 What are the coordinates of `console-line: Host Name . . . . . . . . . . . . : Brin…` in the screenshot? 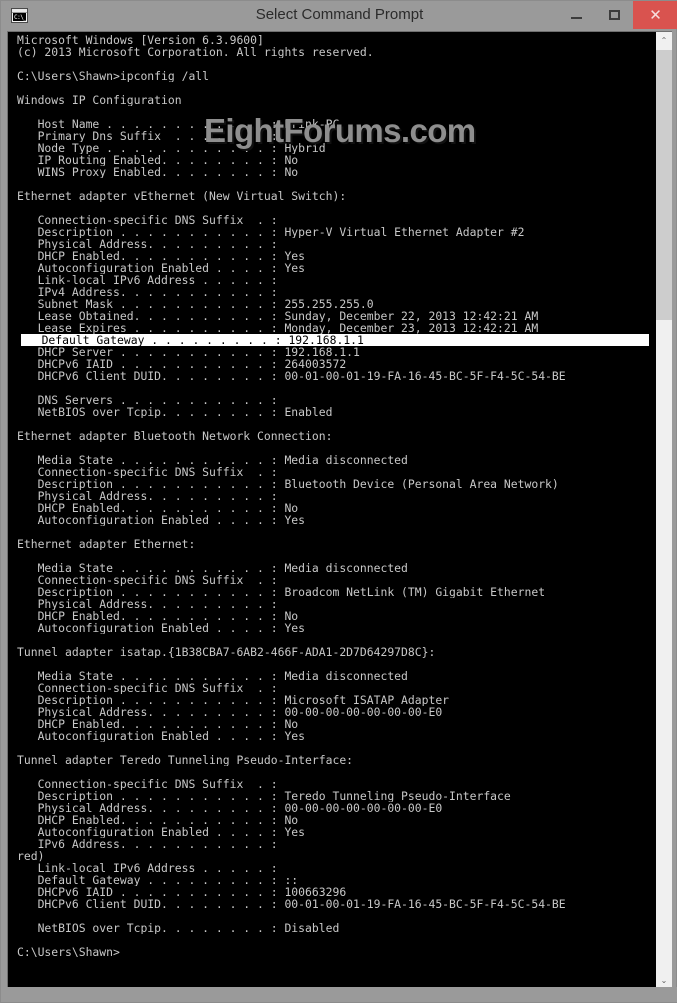 It's located at (178, 124).